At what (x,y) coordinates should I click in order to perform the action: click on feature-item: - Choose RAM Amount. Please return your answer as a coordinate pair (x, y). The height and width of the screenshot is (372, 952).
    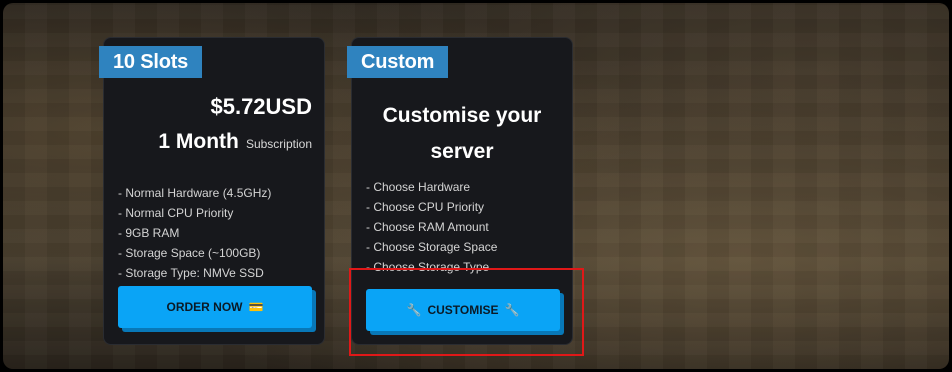
    Looking at the image, I should click on (427, 227).